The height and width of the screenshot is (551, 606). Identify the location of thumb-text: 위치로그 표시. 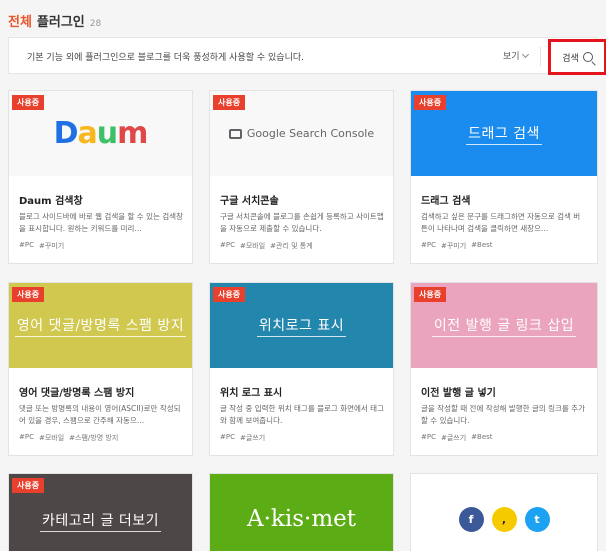
(301, 326).